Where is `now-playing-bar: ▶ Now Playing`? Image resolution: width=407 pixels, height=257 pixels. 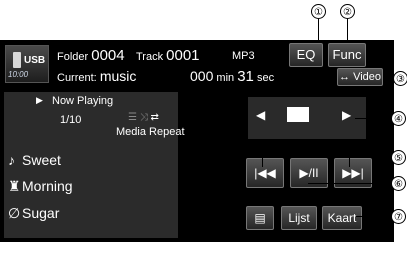
now-playing-bar: ▶ Now Playing is located at coordinates (91, 102).